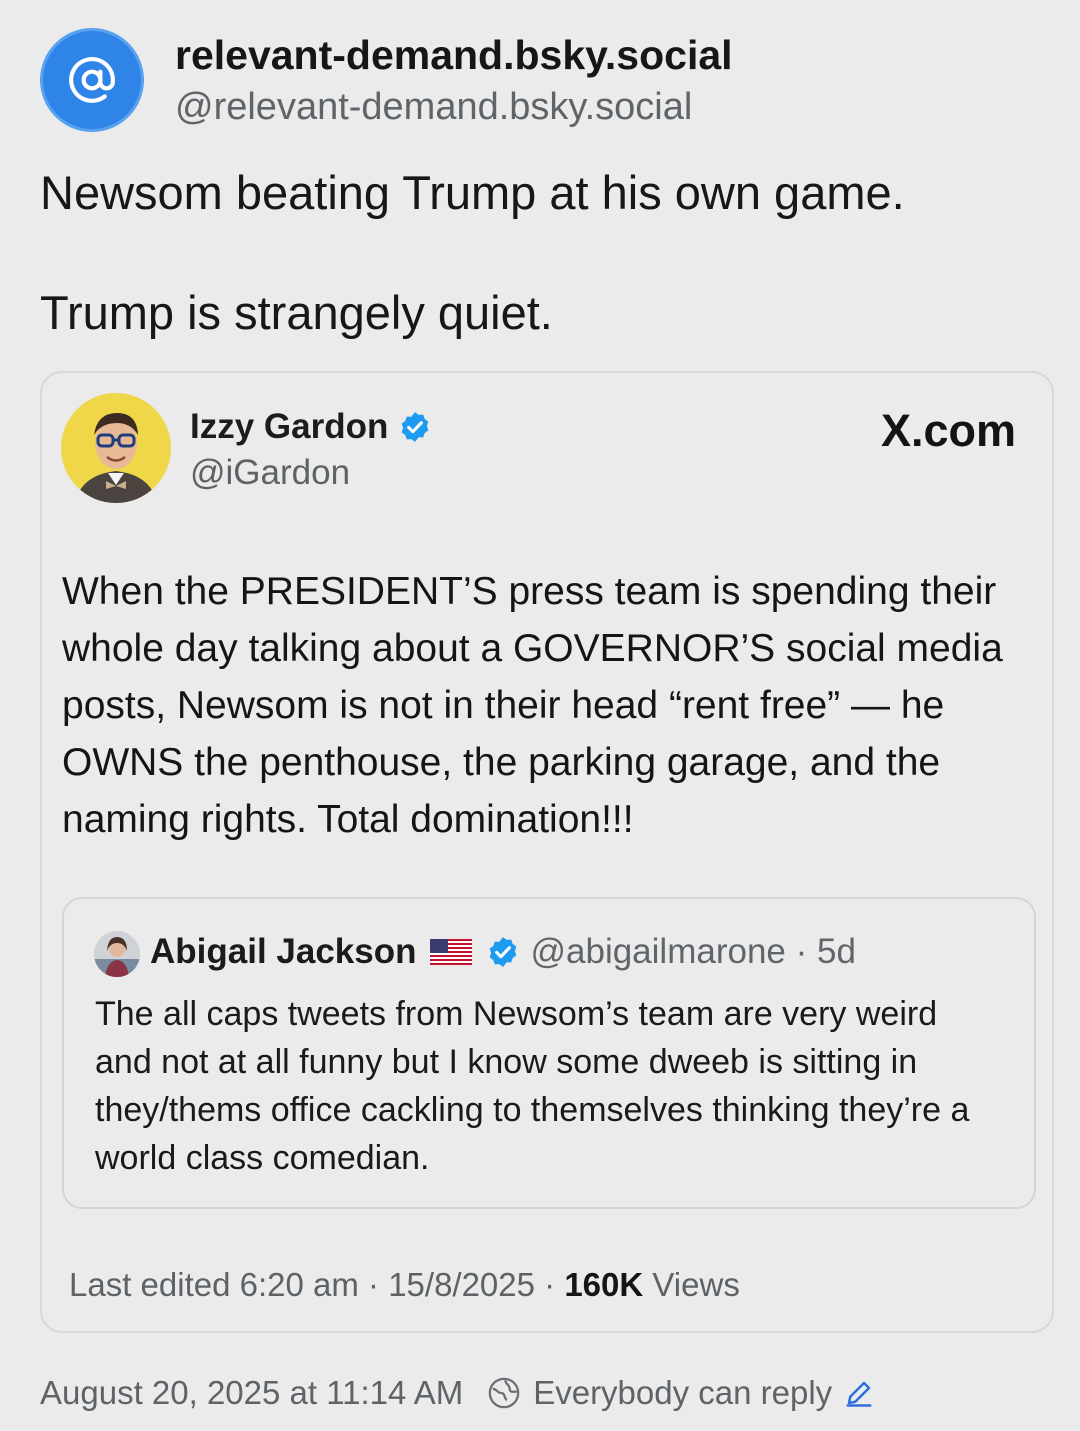 The image size is (1080, 1431). I want to click on abigail-display-name: Abigail Jackson, so click(283, 951).